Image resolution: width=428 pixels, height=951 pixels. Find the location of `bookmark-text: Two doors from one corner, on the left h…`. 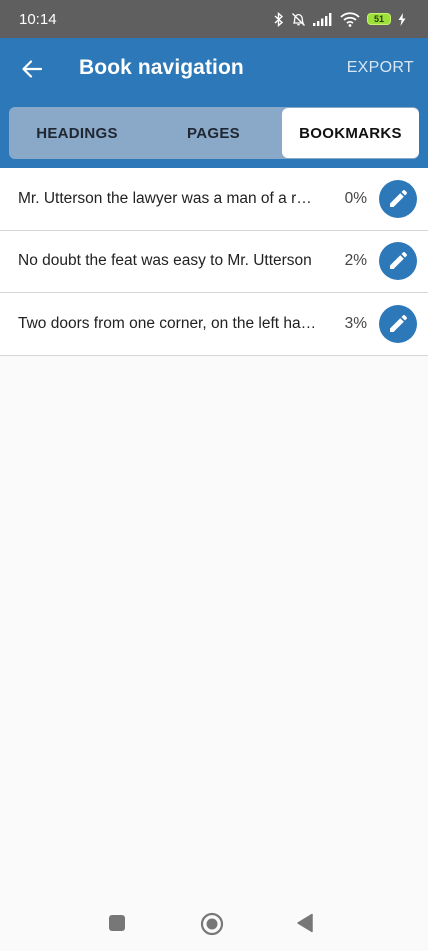

bookmark-text: Two doors from one corner, on the left h… is located at coordinates (169, 323).